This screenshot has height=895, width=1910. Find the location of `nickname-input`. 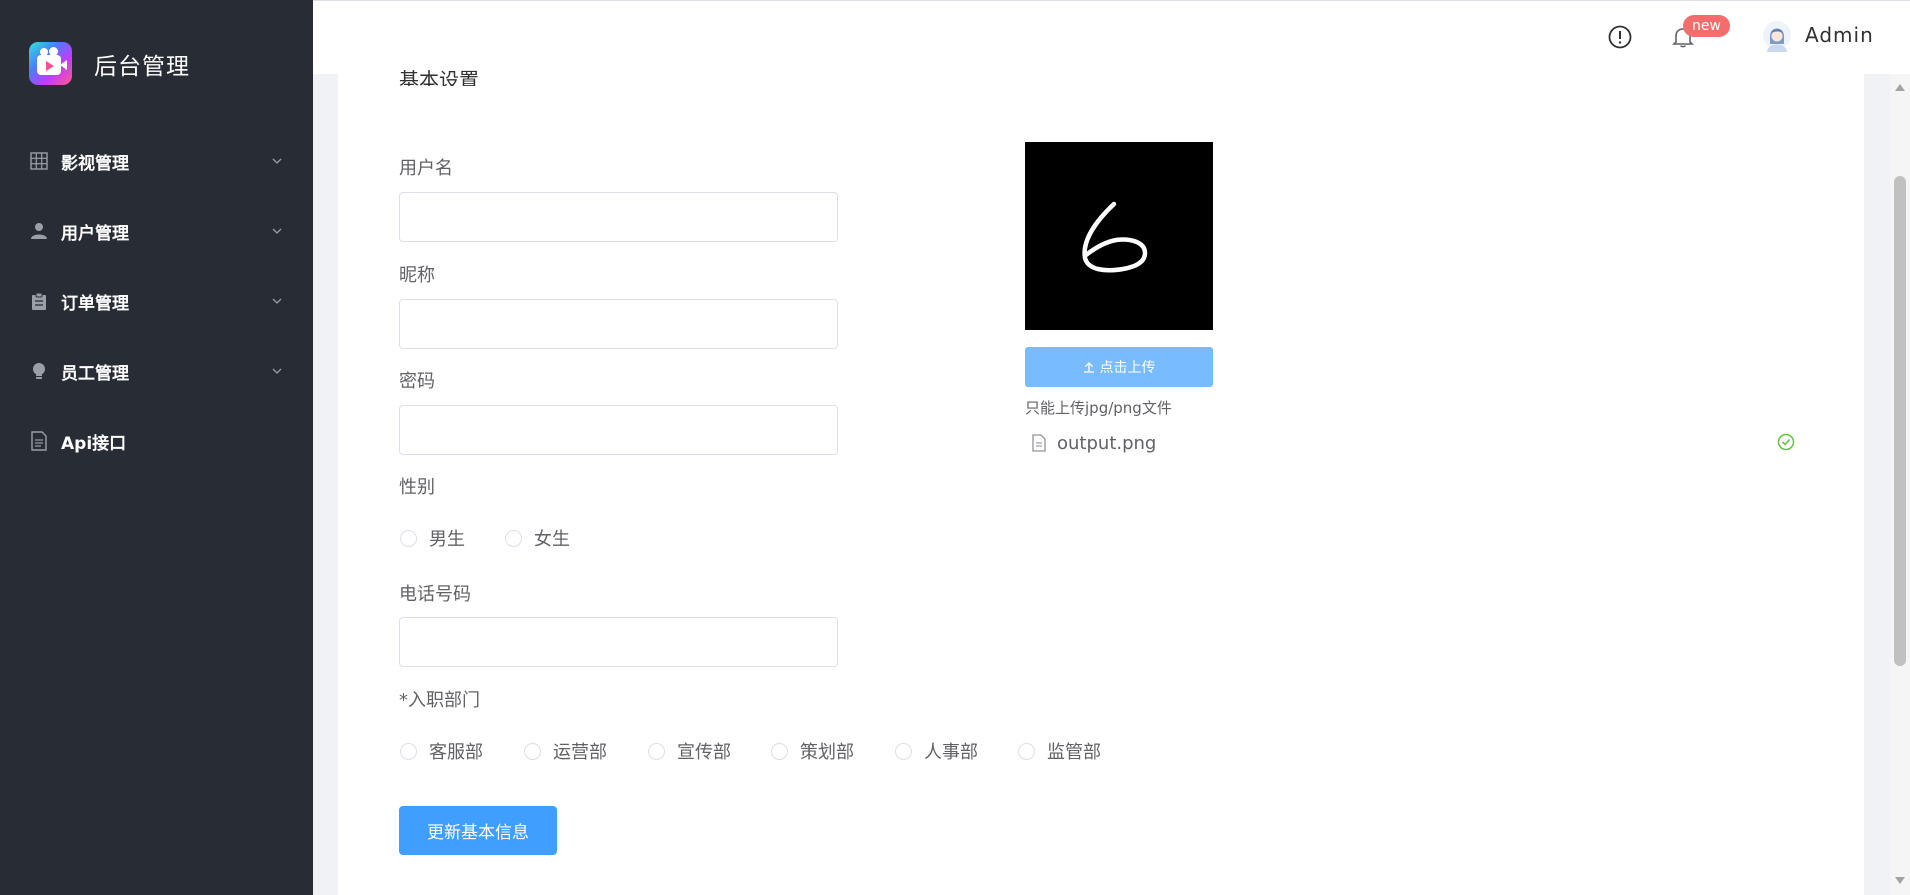

nickname-input is located at coordinates (618, 324).